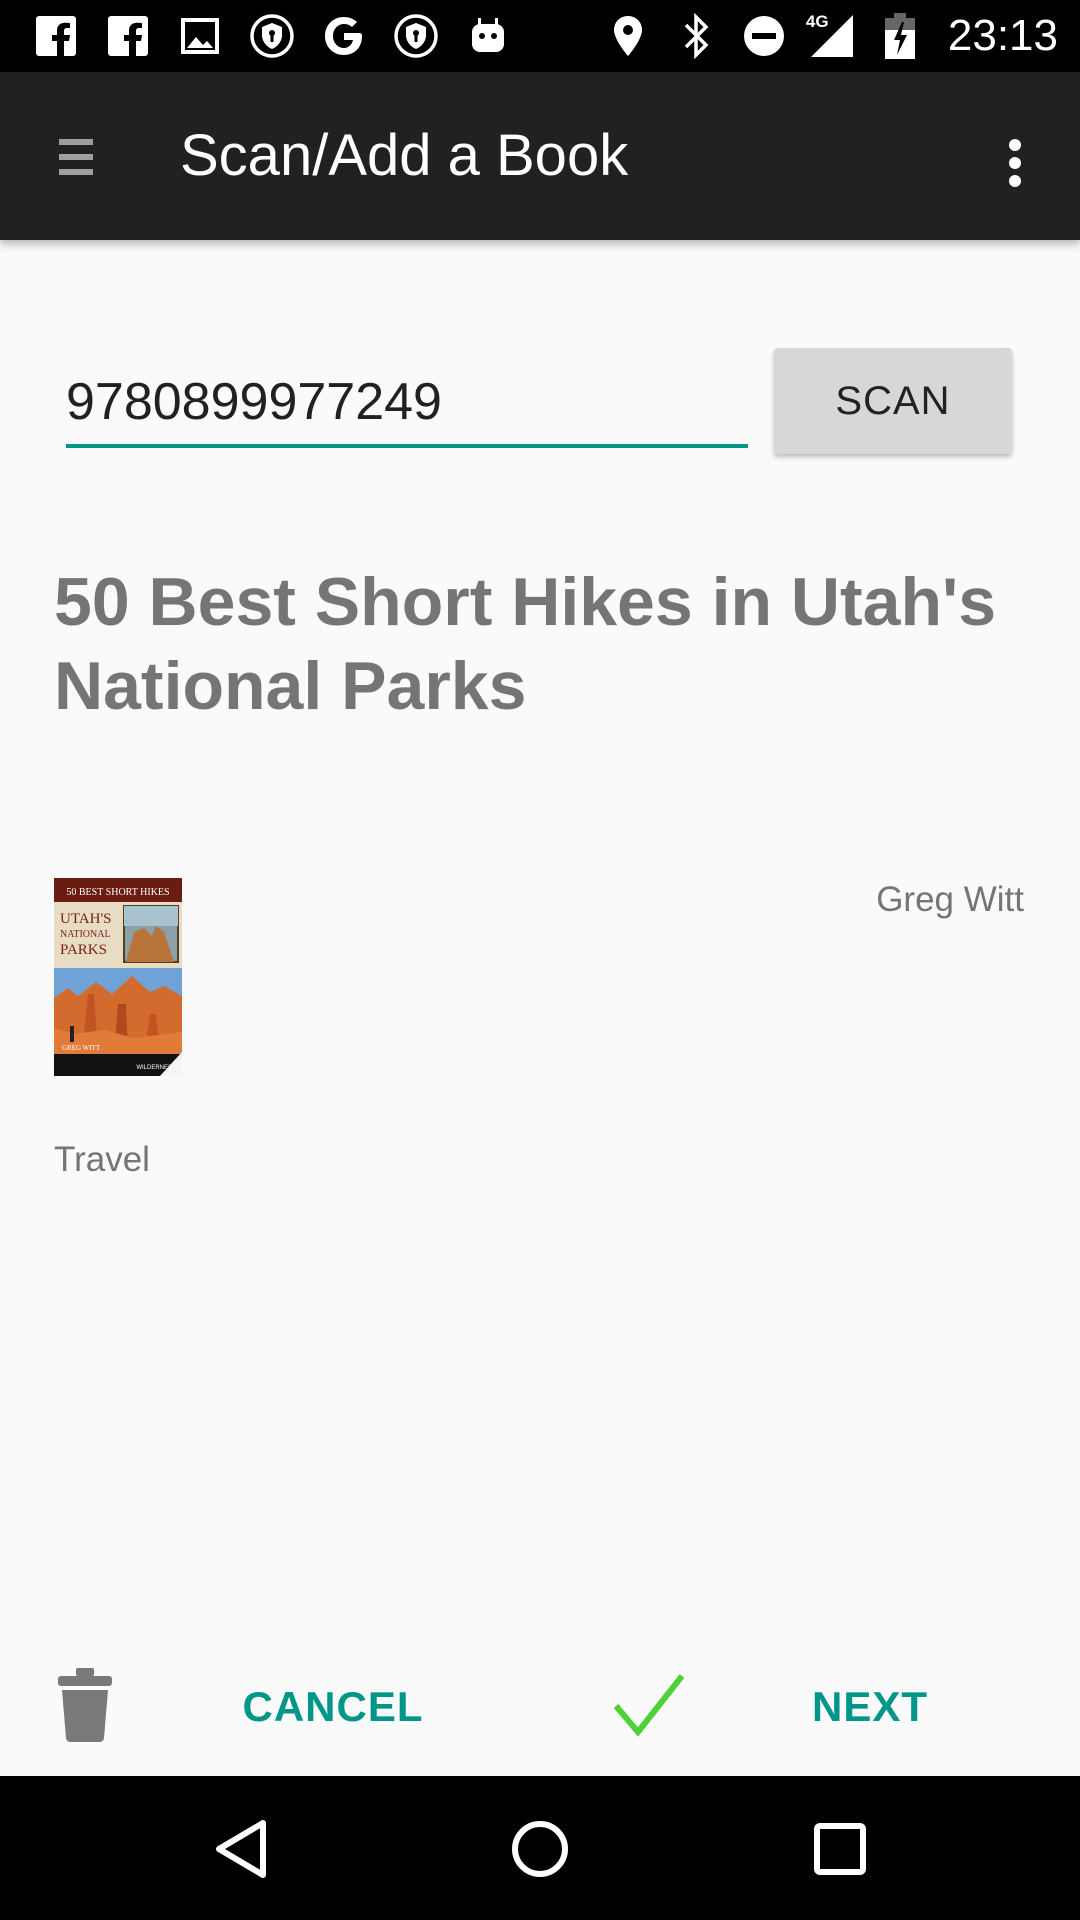 The width and height of the screenshot is (1080, 1920). What do you see at coordinates (333, 1707) in the screenshot?
I see `cancel-button: CANCEL` at bounding box center [333, 1707].